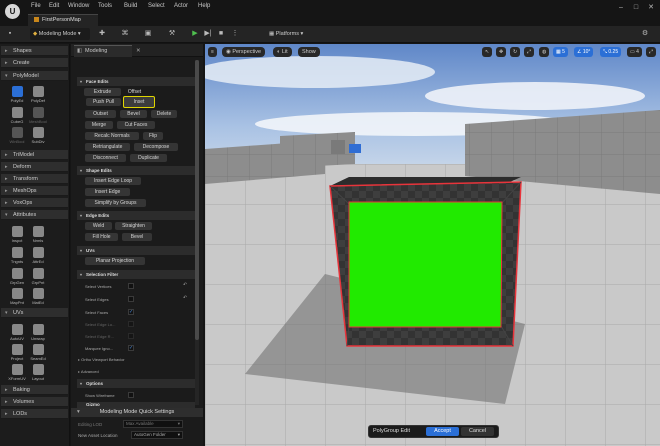 The height and width of the screenshot is (446, 660). I want to click on category-transform: ▸ Transform, so click(34, 179).